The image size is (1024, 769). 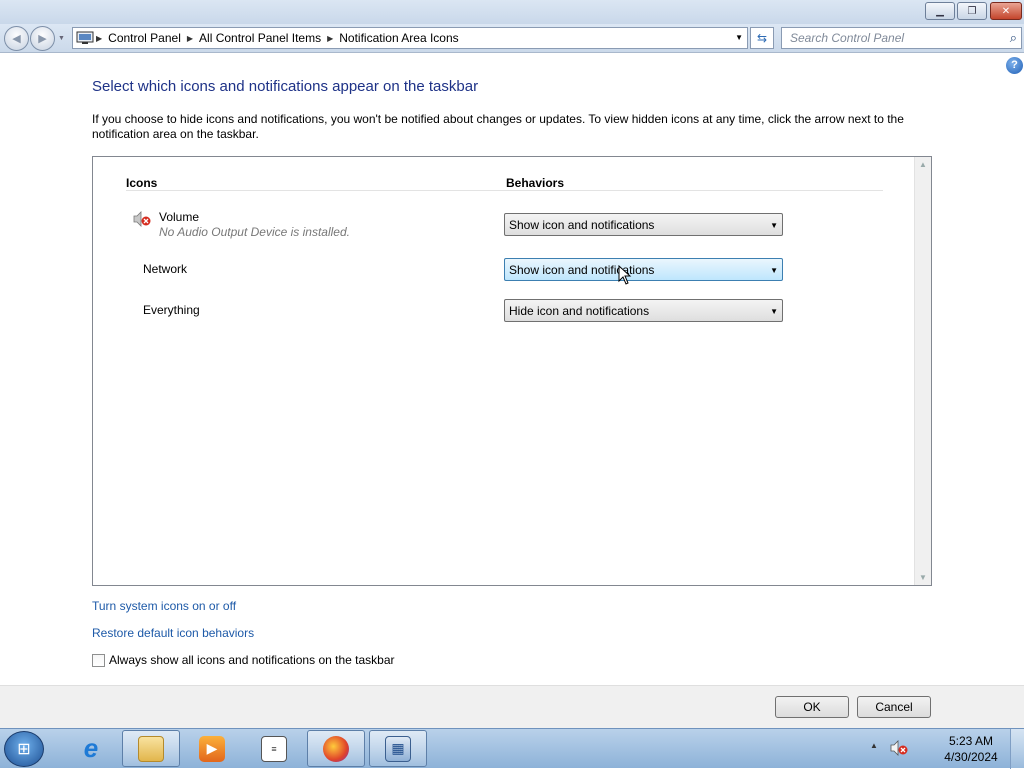 I want to click on title-bar: ▁ ❐ ✕, so click(x=512, y=12).